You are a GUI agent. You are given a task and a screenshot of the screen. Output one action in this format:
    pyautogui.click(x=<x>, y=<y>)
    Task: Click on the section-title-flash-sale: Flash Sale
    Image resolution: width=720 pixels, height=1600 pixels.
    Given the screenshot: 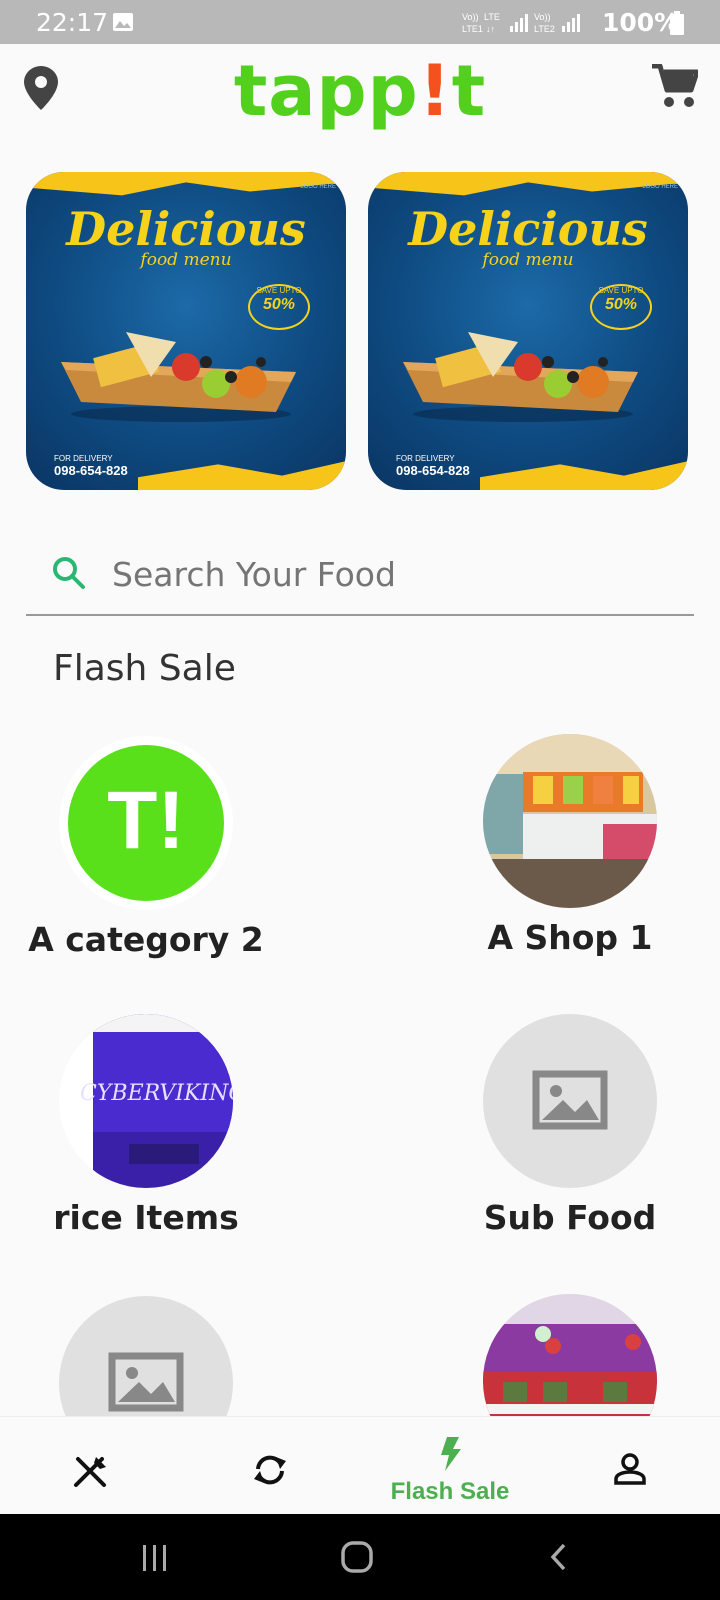 What is the action you would take?
    pyautogui.click(x=144, y=668)
    